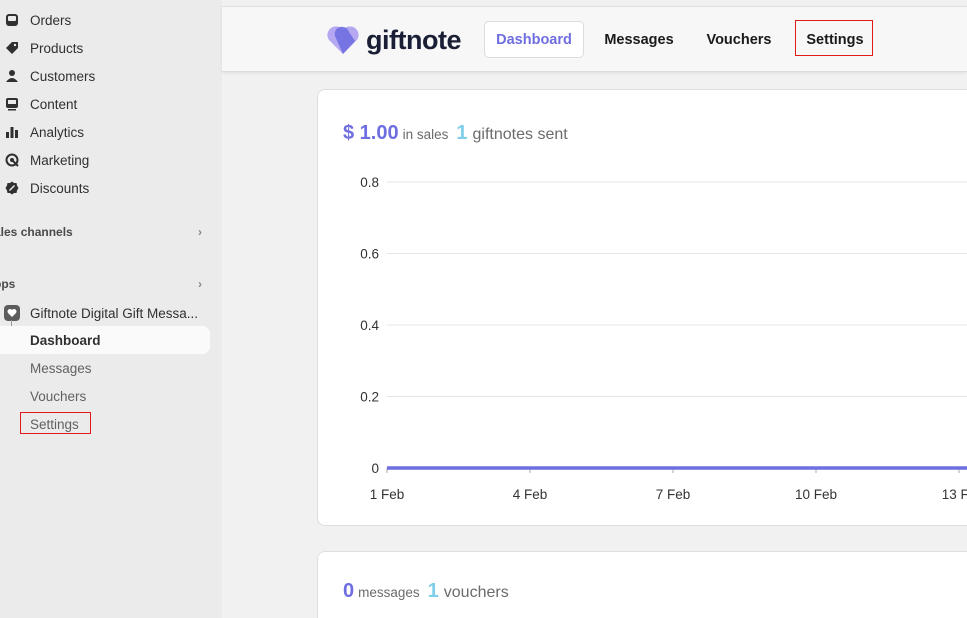 Image resolution: width=967 pixels, height=618 pixels. What do you see at coordinates (12, 20) in the screenshot?
I see `orders-icon` at bounding box center [12, 20].